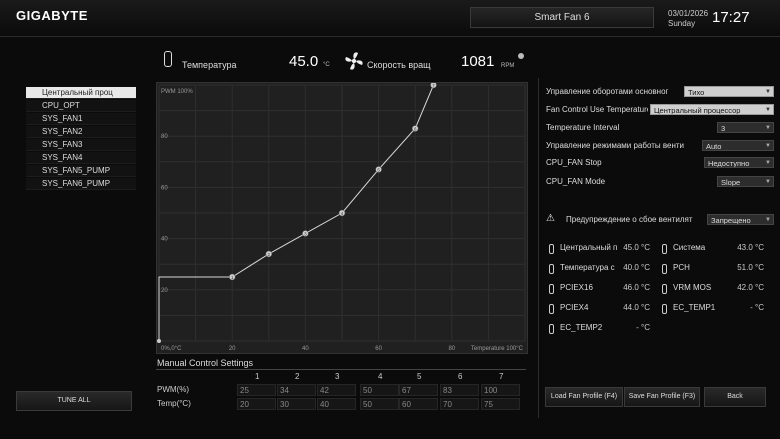 Image resolution: width=780 pixels, height=439 pixels. I want to click on setting-value: 3, so click(723, 128).